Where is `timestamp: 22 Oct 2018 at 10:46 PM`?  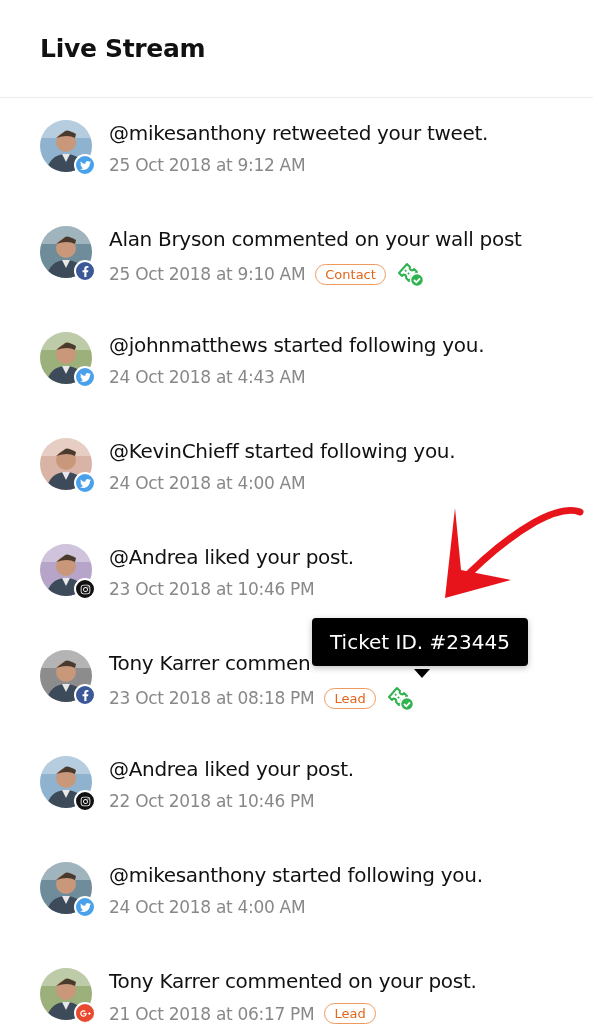
timestamp: 22 Oct 2018 at 10:46 PM is located at coordinates (212, 801).